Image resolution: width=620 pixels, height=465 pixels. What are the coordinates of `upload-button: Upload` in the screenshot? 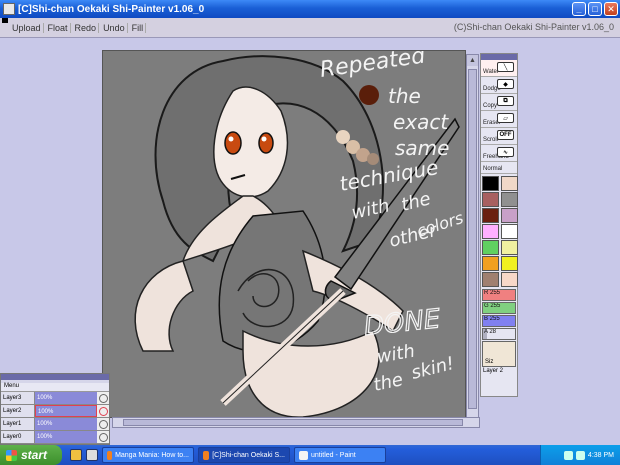 It's located at (27, 27).